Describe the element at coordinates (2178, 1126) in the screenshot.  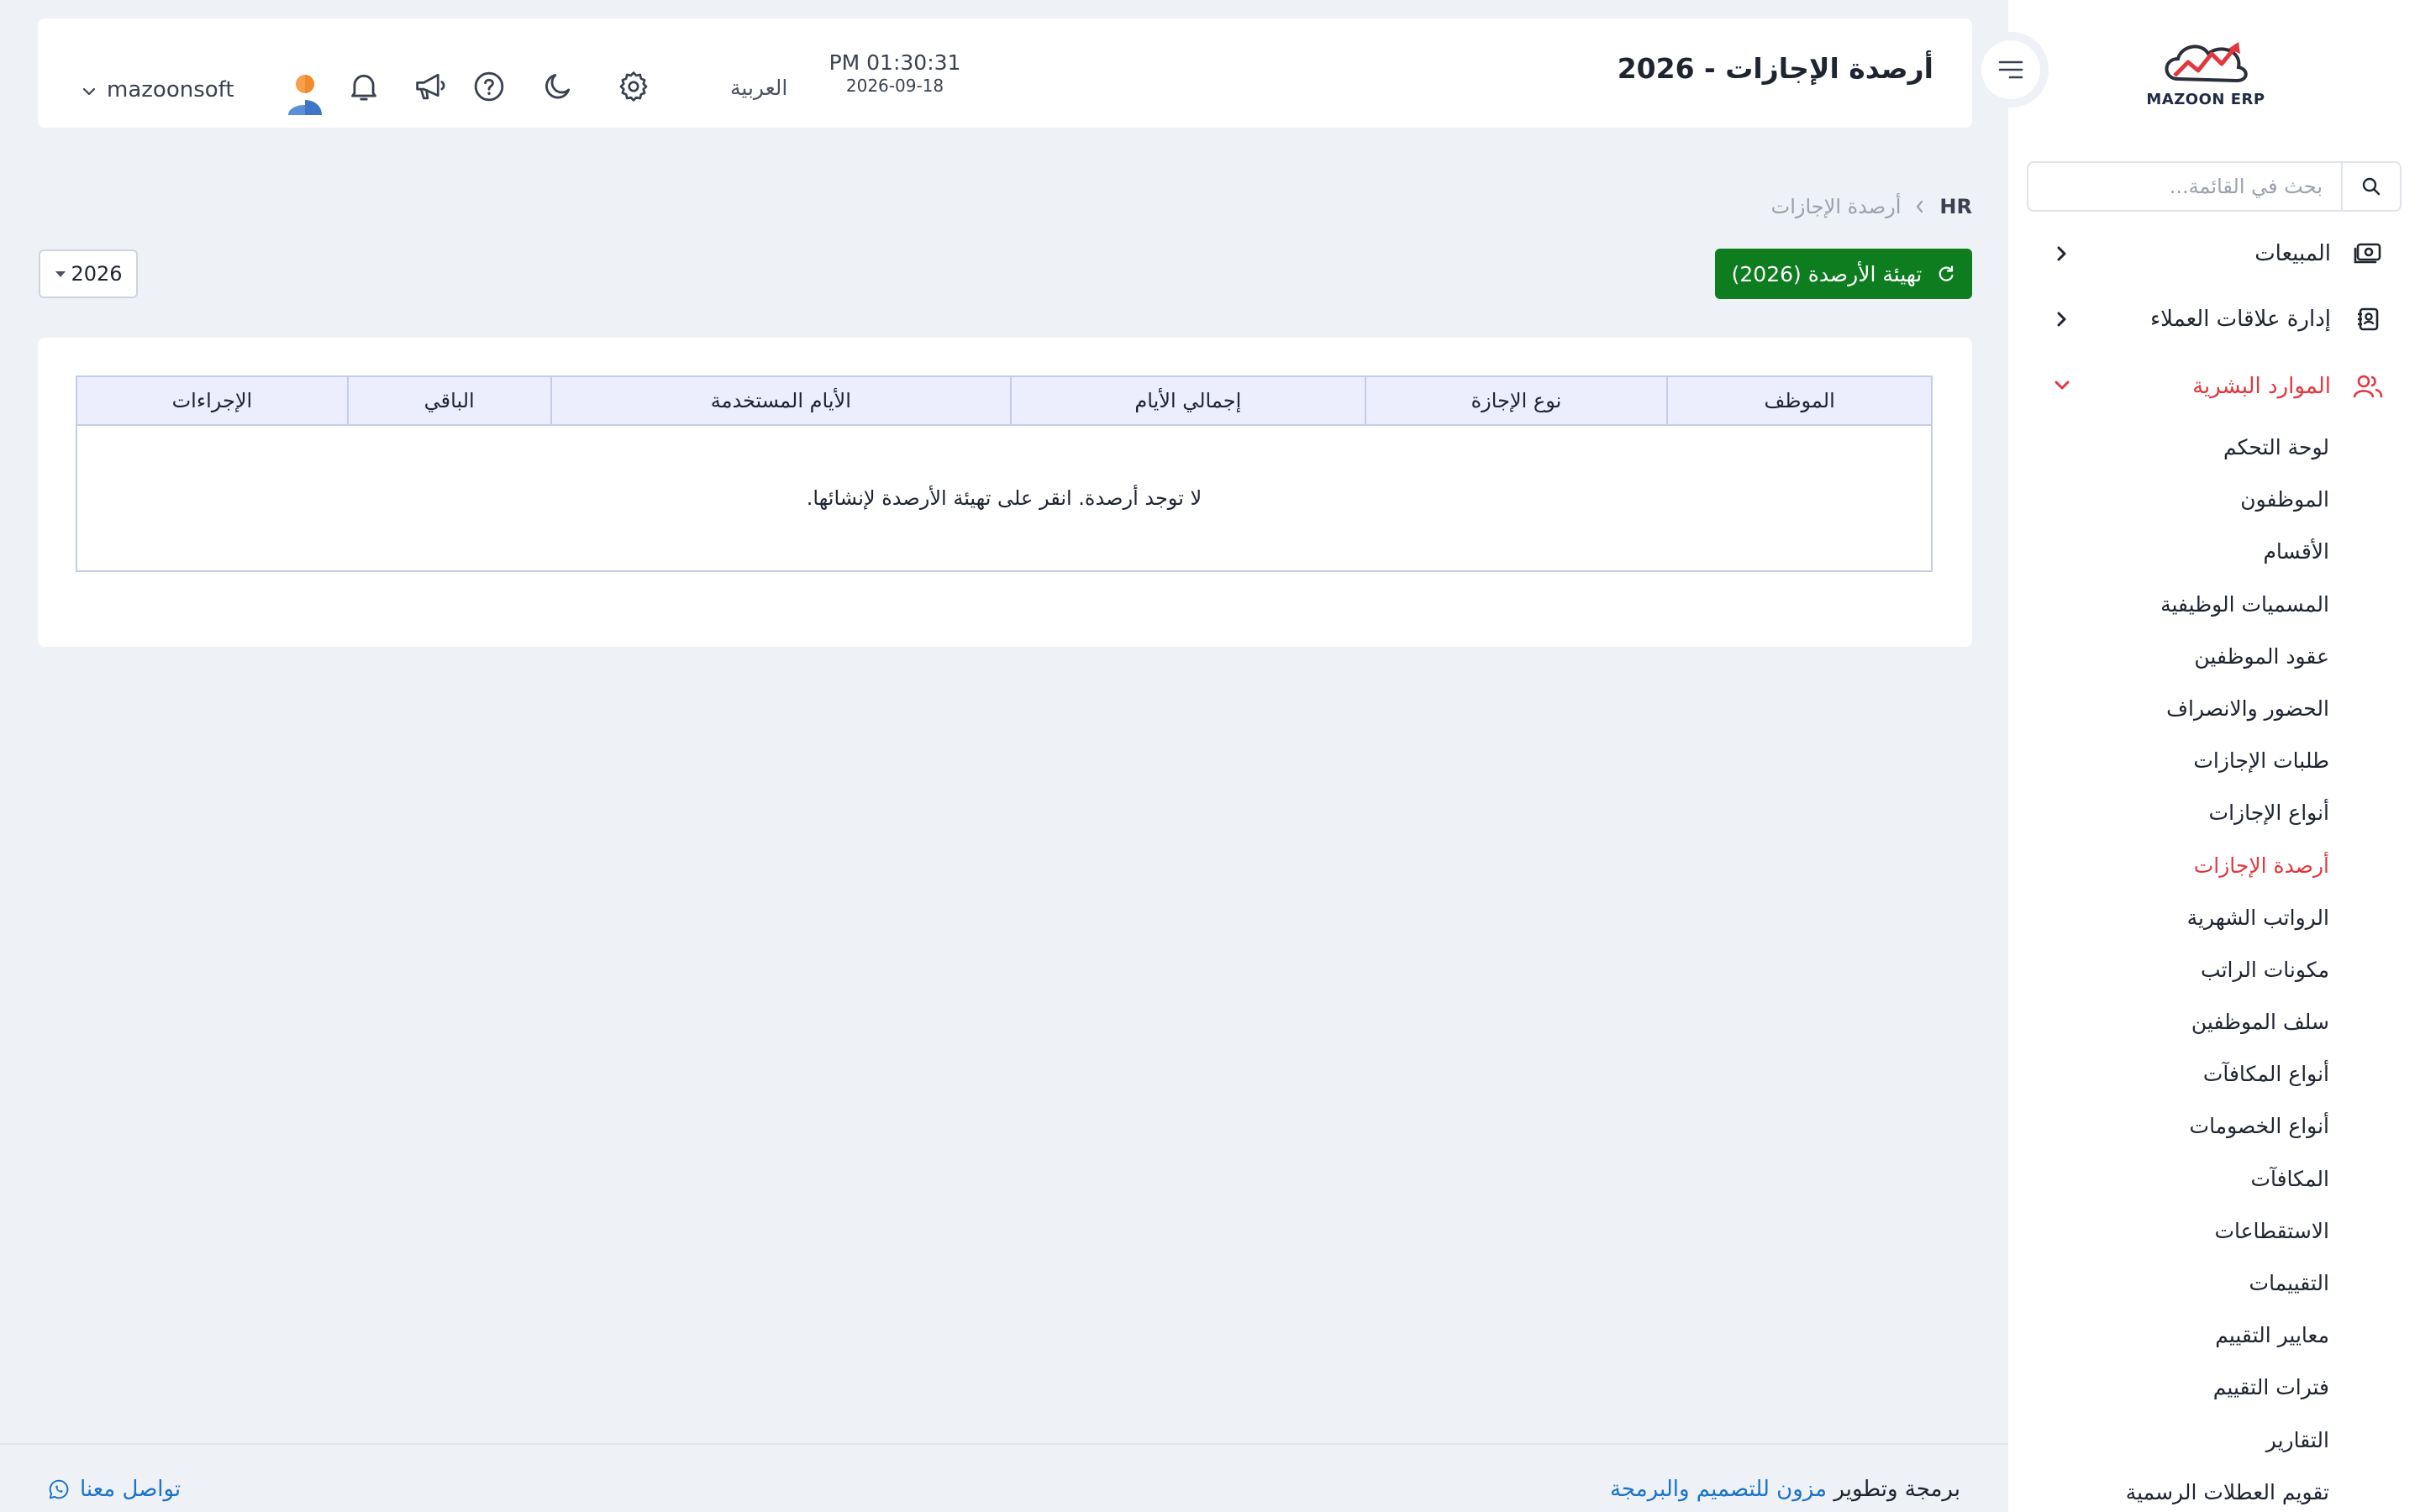
I see `sidebar-item: أنواع الخصومات` at that location.